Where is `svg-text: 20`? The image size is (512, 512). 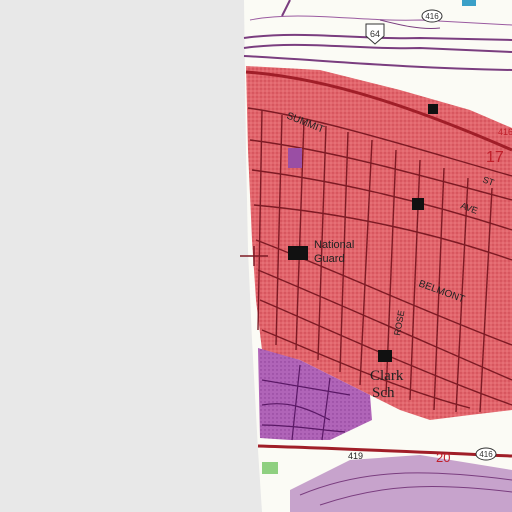 svg-text: 20 is located at coordinates (443, 457).